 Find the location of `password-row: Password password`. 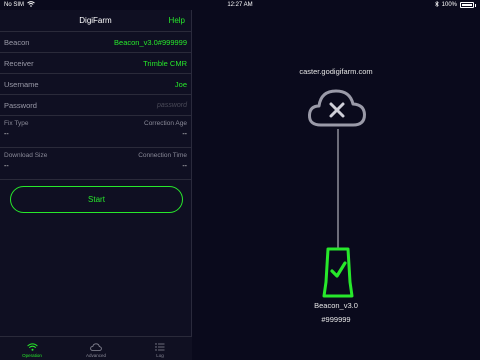

password-row: Password password is located at coordinates (95, 105).